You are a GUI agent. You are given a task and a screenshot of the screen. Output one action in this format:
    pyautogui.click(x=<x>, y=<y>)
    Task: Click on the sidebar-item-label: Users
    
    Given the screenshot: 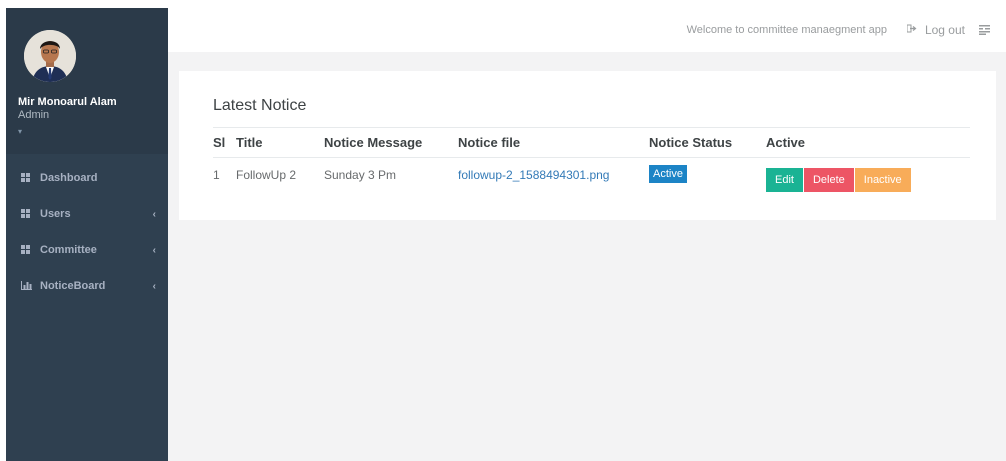 What is the action you would take?
    pyautogui.click(x=55, y=214)
    